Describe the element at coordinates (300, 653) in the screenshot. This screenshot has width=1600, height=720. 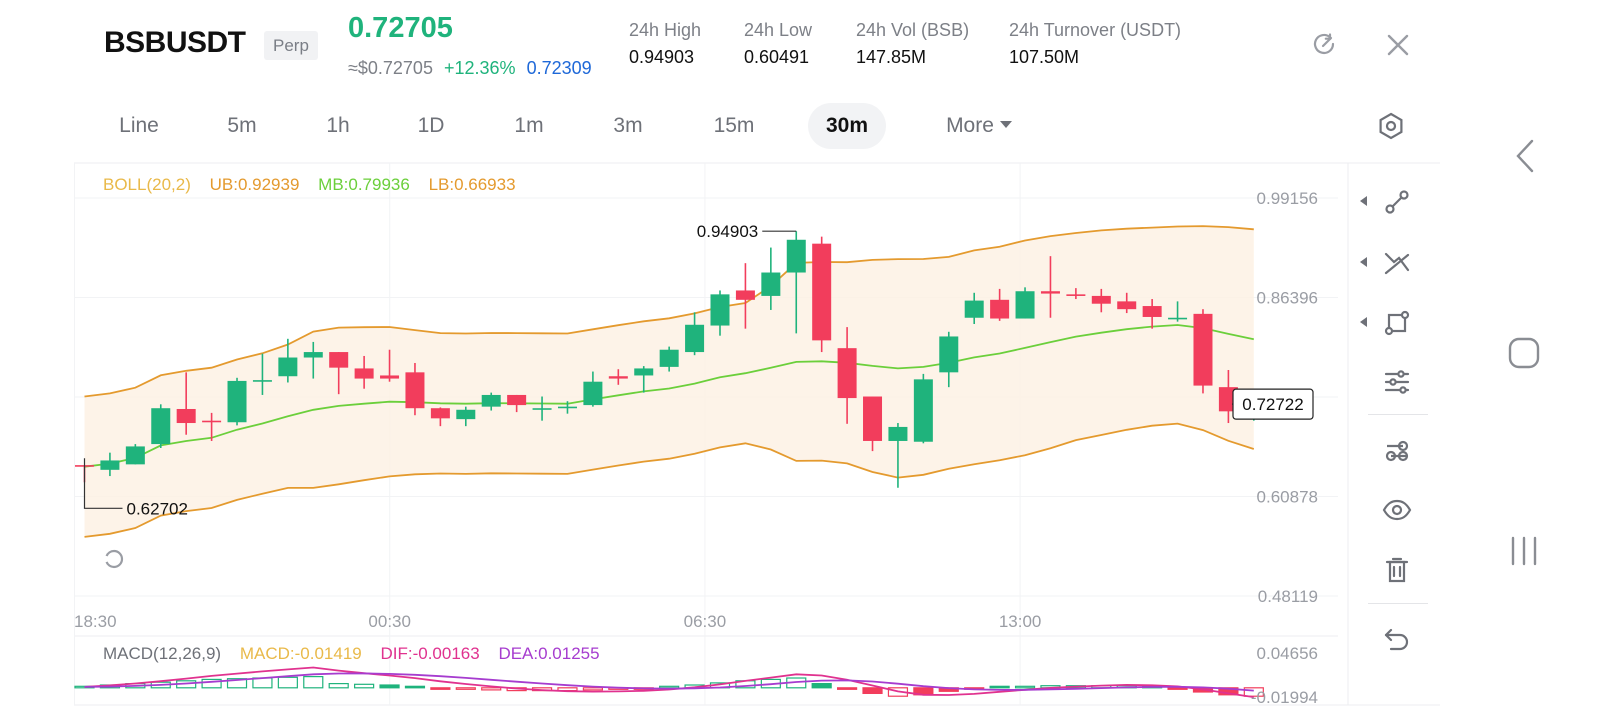
I see `macd-value: MACD:-0.01419` at that location.